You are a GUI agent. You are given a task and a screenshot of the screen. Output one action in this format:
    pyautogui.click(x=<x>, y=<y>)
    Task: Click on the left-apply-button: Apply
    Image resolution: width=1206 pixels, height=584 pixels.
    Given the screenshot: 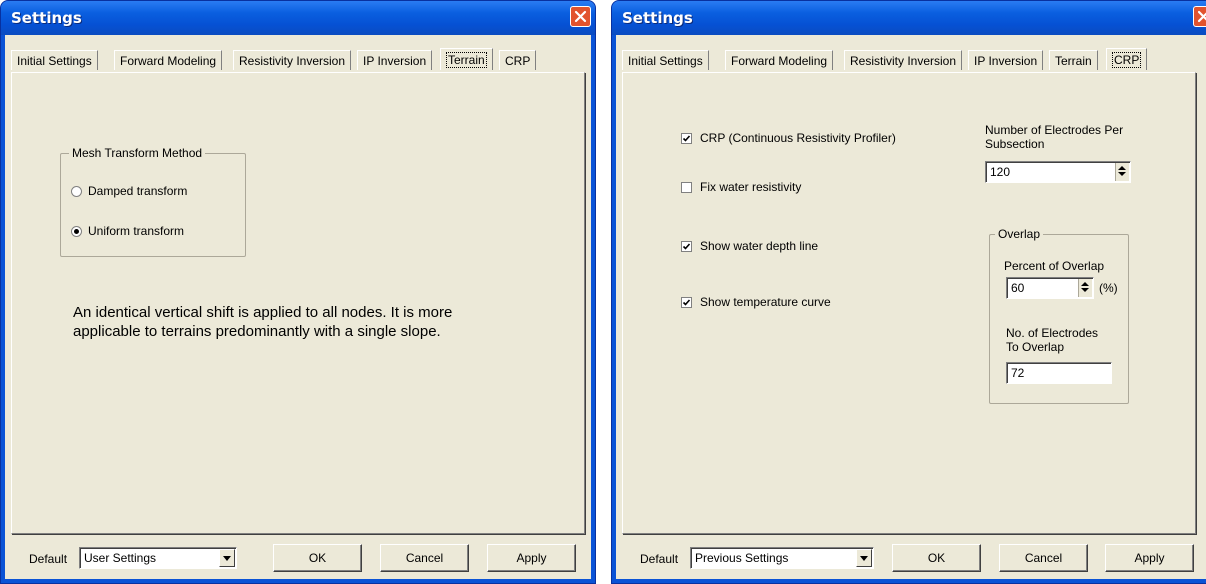 What is the action you would take?
    pyautogui.click(x=531, y=558)
    